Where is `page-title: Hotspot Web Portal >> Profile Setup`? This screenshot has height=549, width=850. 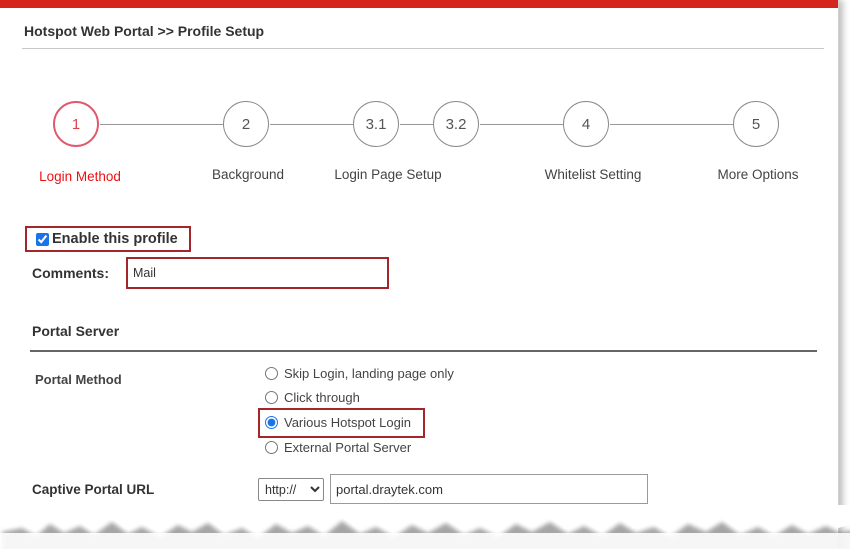
page-title: Hotspot Web Portal >> Profile Setup is located at coordinates (144, 31).